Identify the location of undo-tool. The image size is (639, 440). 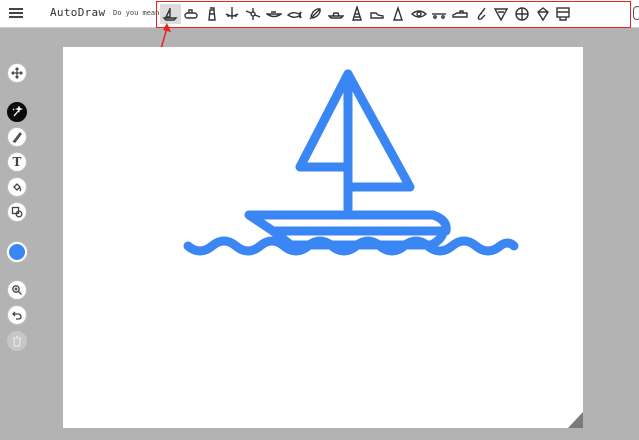
(17, 315).